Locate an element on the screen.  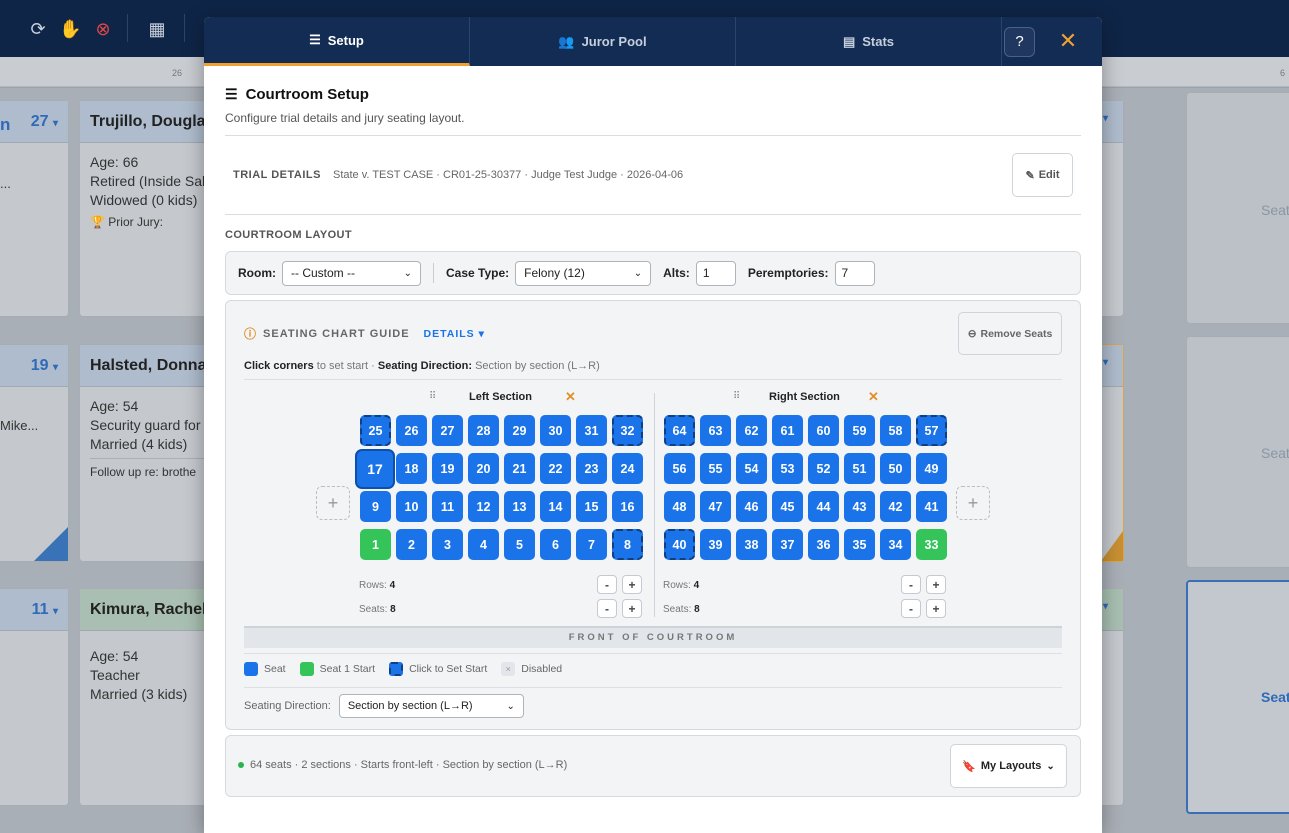
seat-52: 52 is located at coordinates (823, 468).